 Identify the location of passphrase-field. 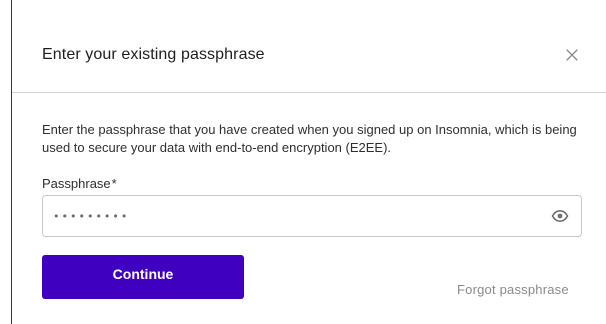
(312, 216).